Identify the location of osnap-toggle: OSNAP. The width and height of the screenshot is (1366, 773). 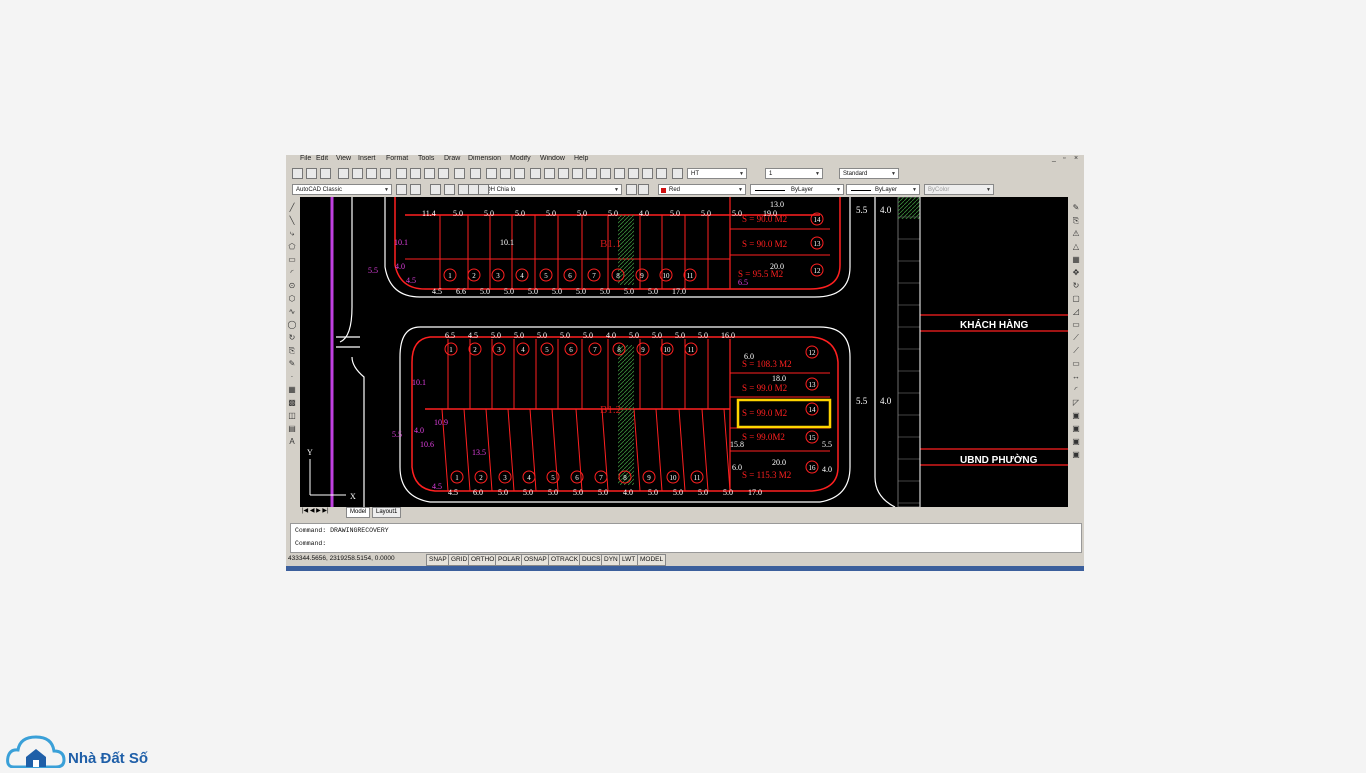
(535, 560).